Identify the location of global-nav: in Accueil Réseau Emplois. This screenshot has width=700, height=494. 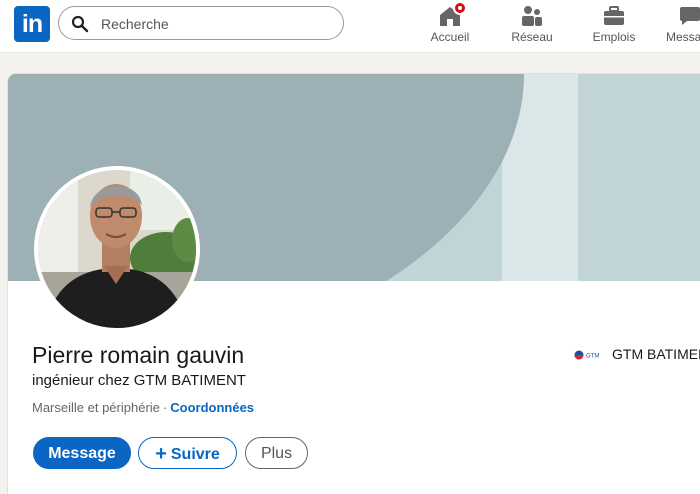
(350, 26).